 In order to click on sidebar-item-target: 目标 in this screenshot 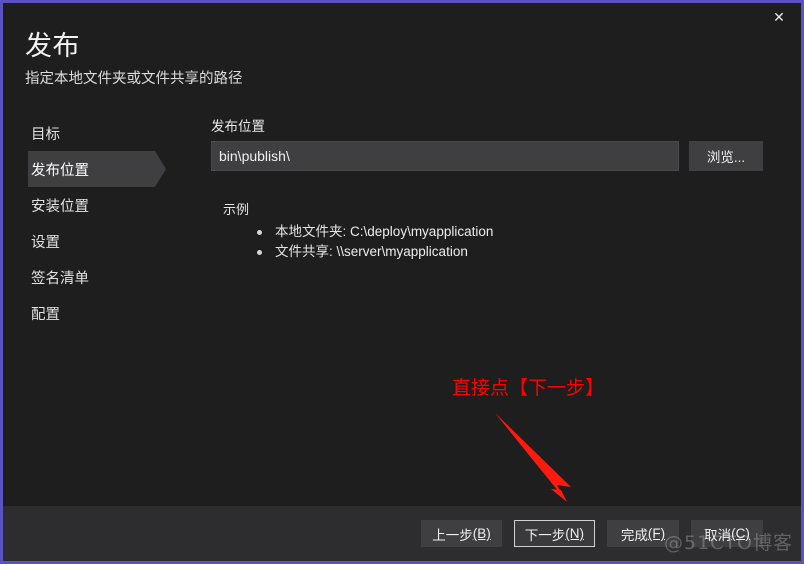, I will do `click(103, 133)`.